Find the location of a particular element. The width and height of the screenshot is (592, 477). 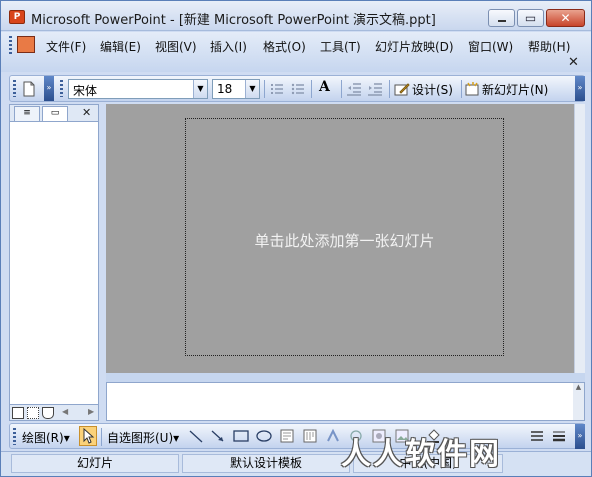

menu-tools: 工具(T) is located at coordinates (340, 46).